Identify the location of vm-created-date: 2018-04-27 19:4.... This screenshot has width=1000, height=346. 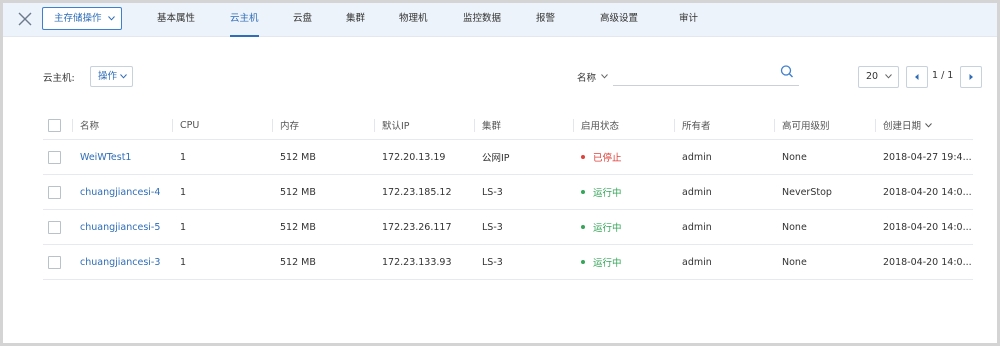
(927, 157).